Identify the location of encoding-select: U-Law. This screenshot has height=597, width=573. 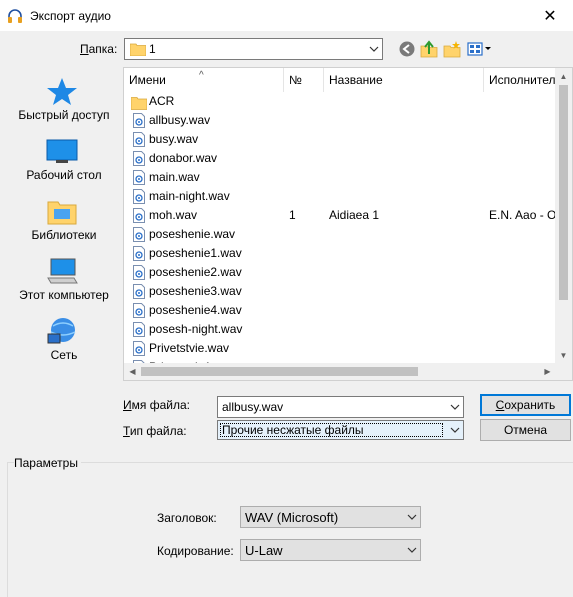
(330, 550).